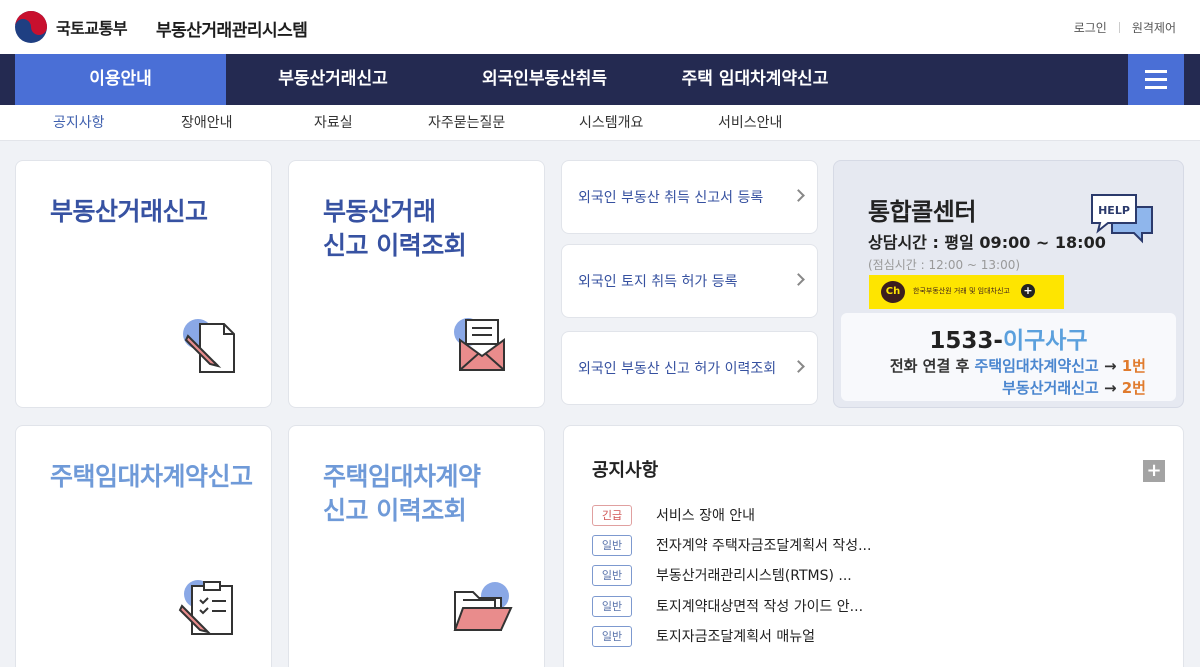 The height and width of the screenshot is (667, 1200). What do you see at coordinates (207, 123) in the screenshot?
I see `subnav-outage: 장애안내` at bounding box center [207, 123].